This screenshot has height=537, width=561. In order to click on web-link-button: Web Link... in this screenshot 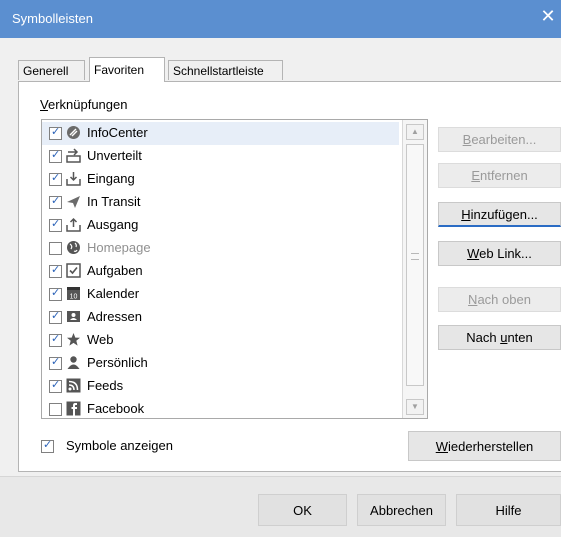, I will do `click(499, 253)`.